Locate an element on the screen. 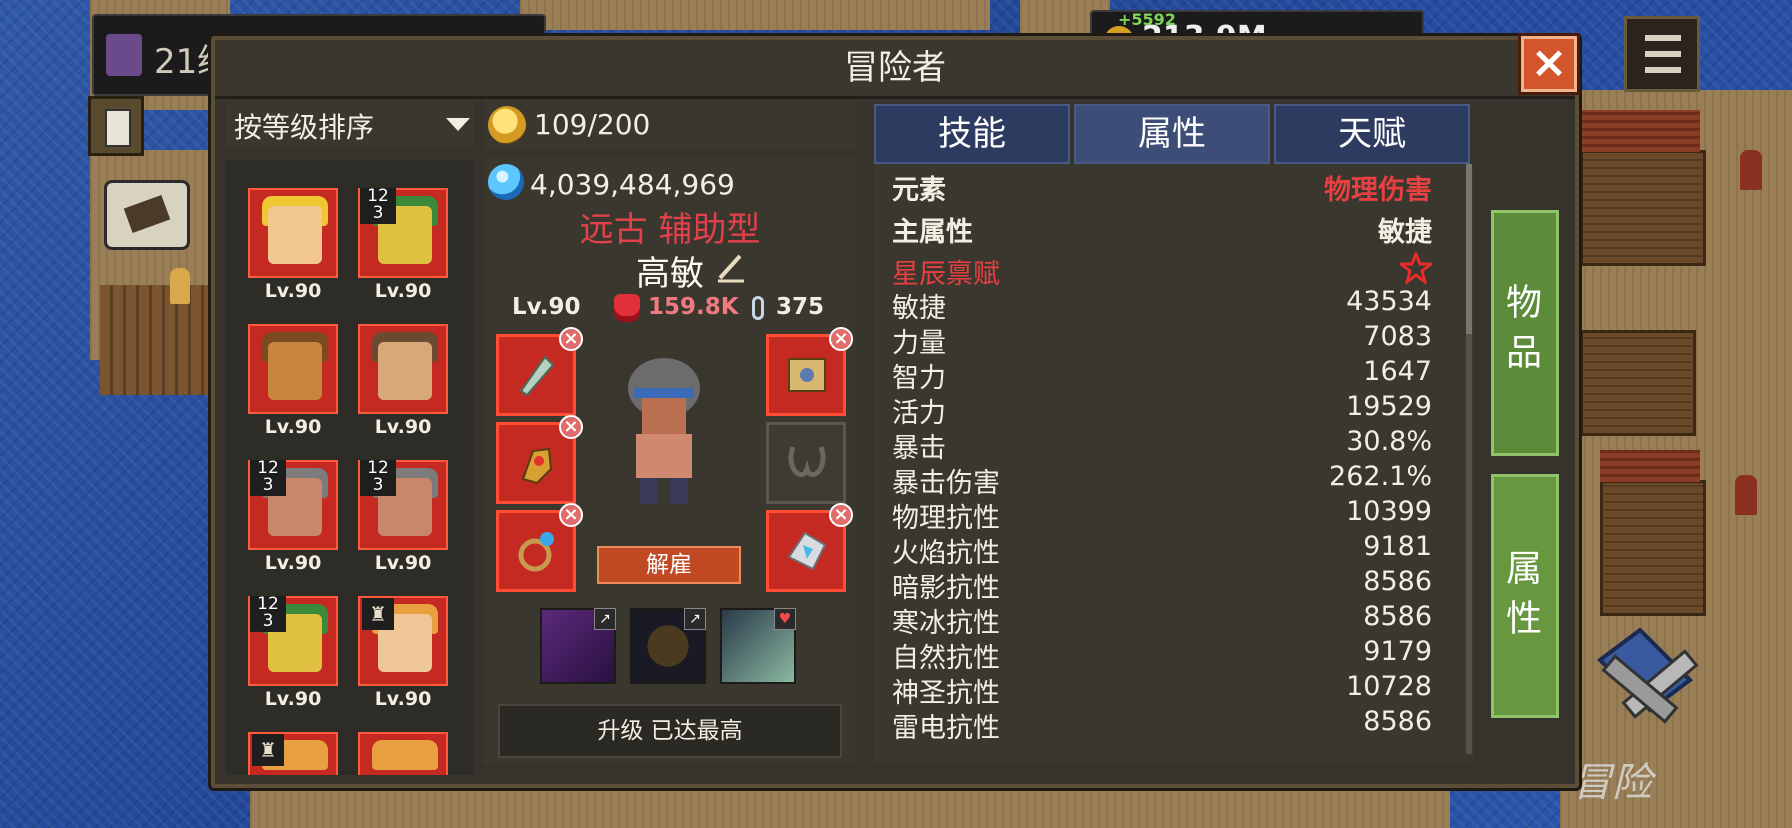 This screenshot has height=828, width=1792. stat-label: 物理抗性 is located at coordinates (946, 518).